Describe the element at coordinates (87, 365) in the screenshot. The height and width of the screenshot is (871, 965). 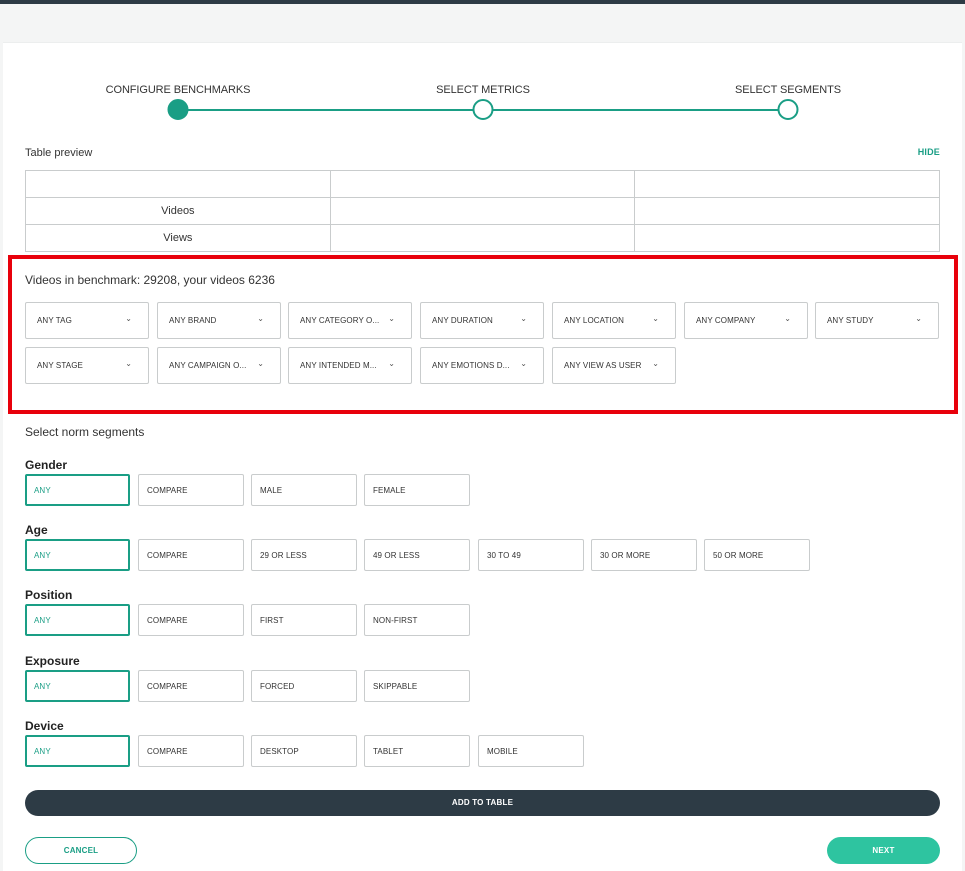
I see `filter-stage: ANY STAGE ⌄` at that location.